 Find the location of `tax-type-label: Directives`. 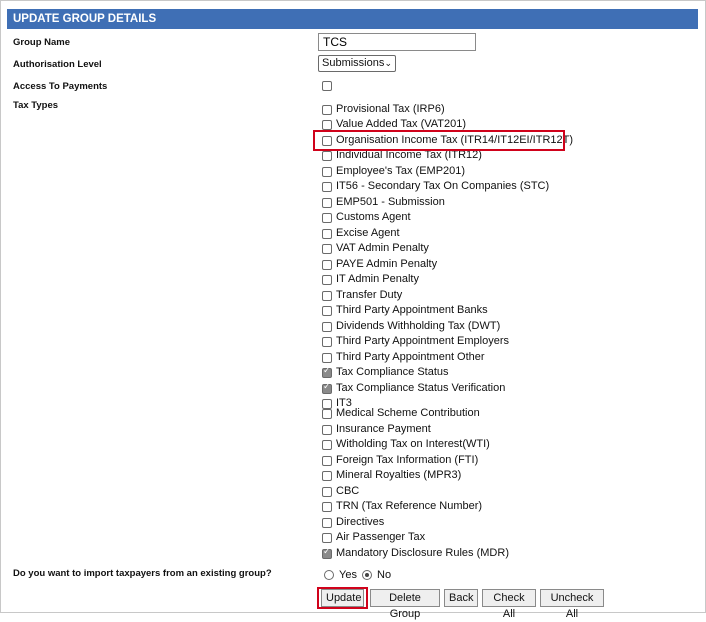

tax-type-label: Directives is located at coordinates (360, 522).